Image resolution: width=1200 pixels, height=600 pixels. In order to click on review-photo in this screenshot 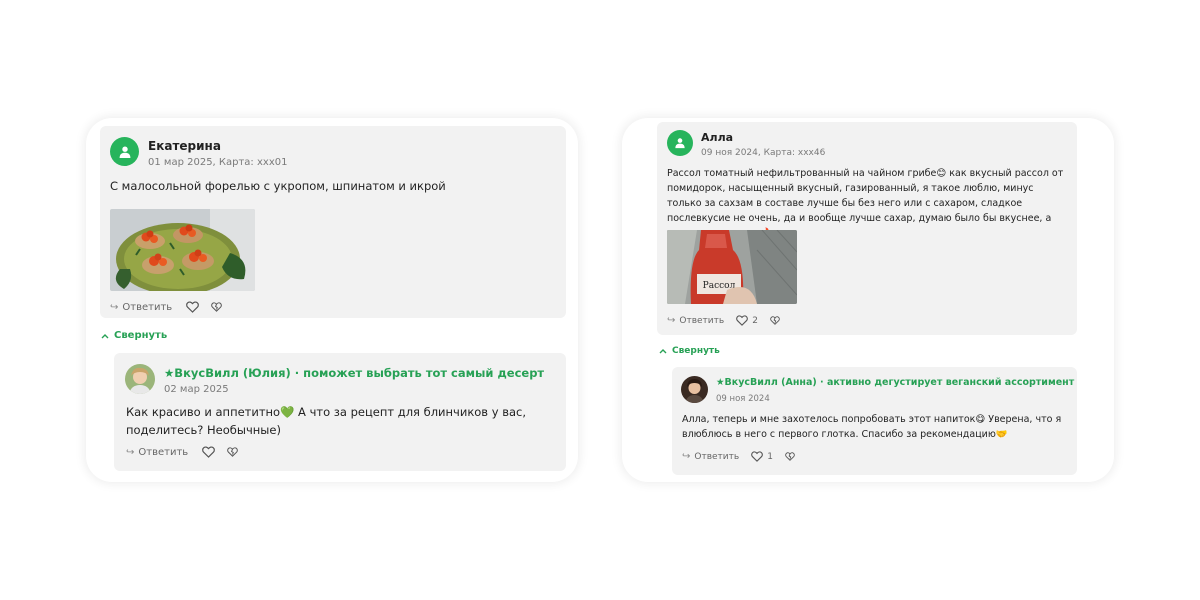, I will do `click(182, 250)`.